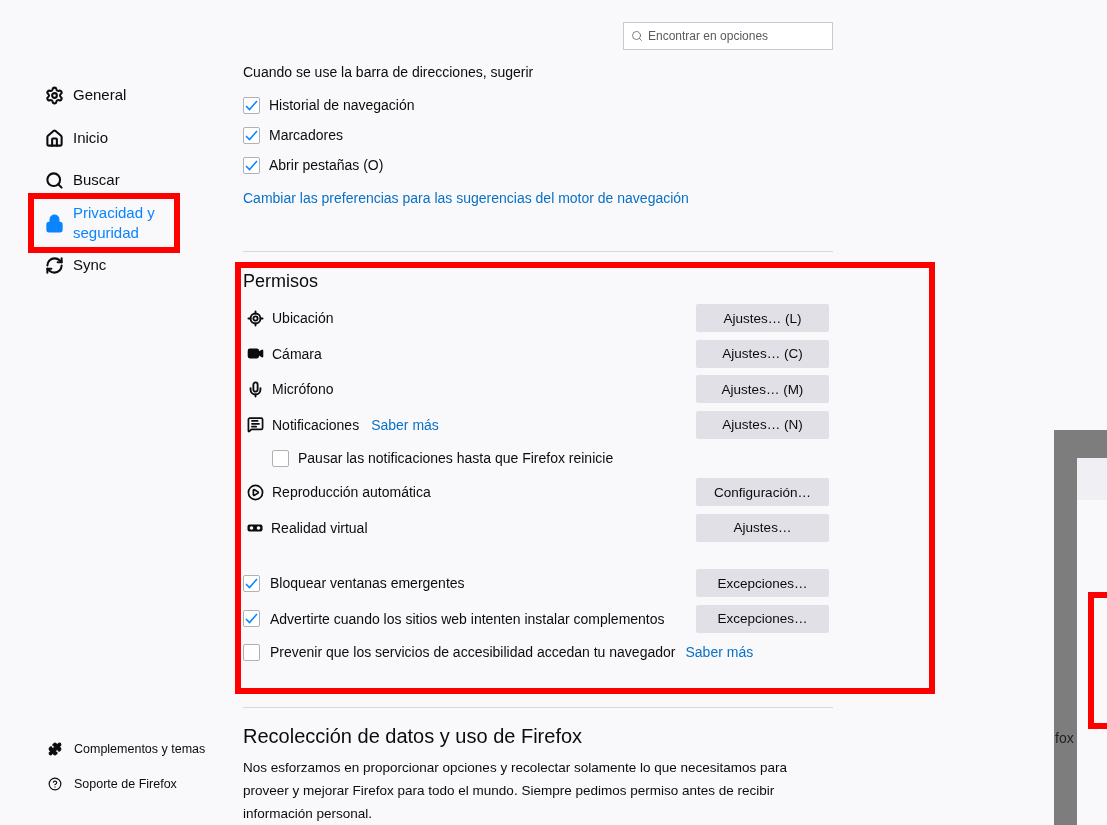  Describe the element at coordinates (54, 96) in the screenshot. I see `gear-icon` at that location.